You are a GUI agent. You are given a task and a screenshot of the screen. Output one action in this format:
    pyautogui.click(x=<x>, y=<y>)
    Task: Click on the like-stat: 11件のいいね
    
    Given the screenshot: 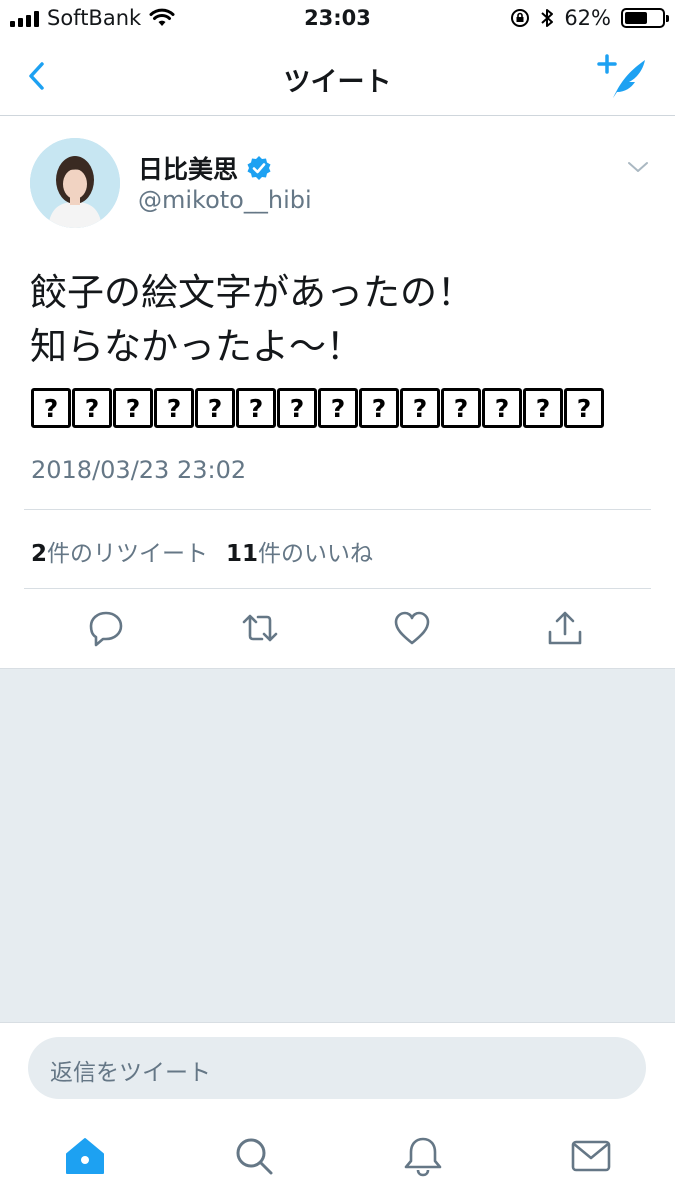 What is the action you would take?
    pyautogui.click(x=299, y=551)
    